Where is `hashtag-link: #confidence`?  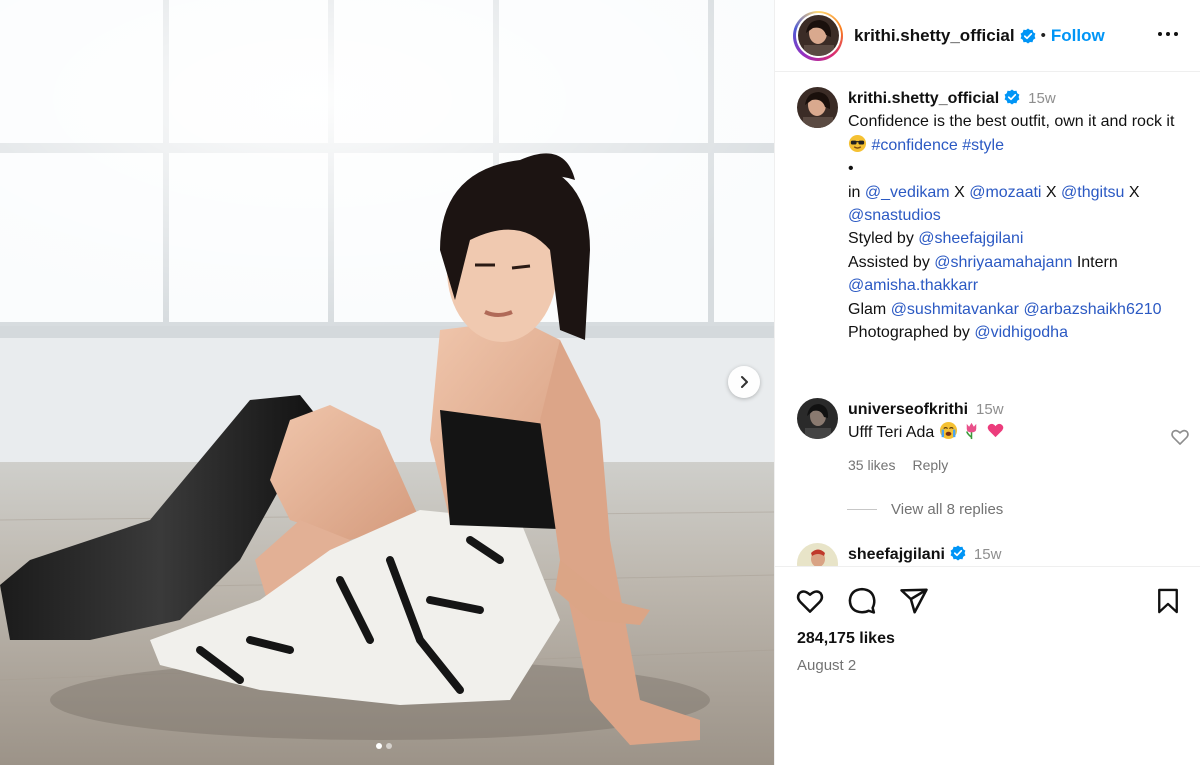
hashtag-link: #confidence is located at coordinates (914, 145).